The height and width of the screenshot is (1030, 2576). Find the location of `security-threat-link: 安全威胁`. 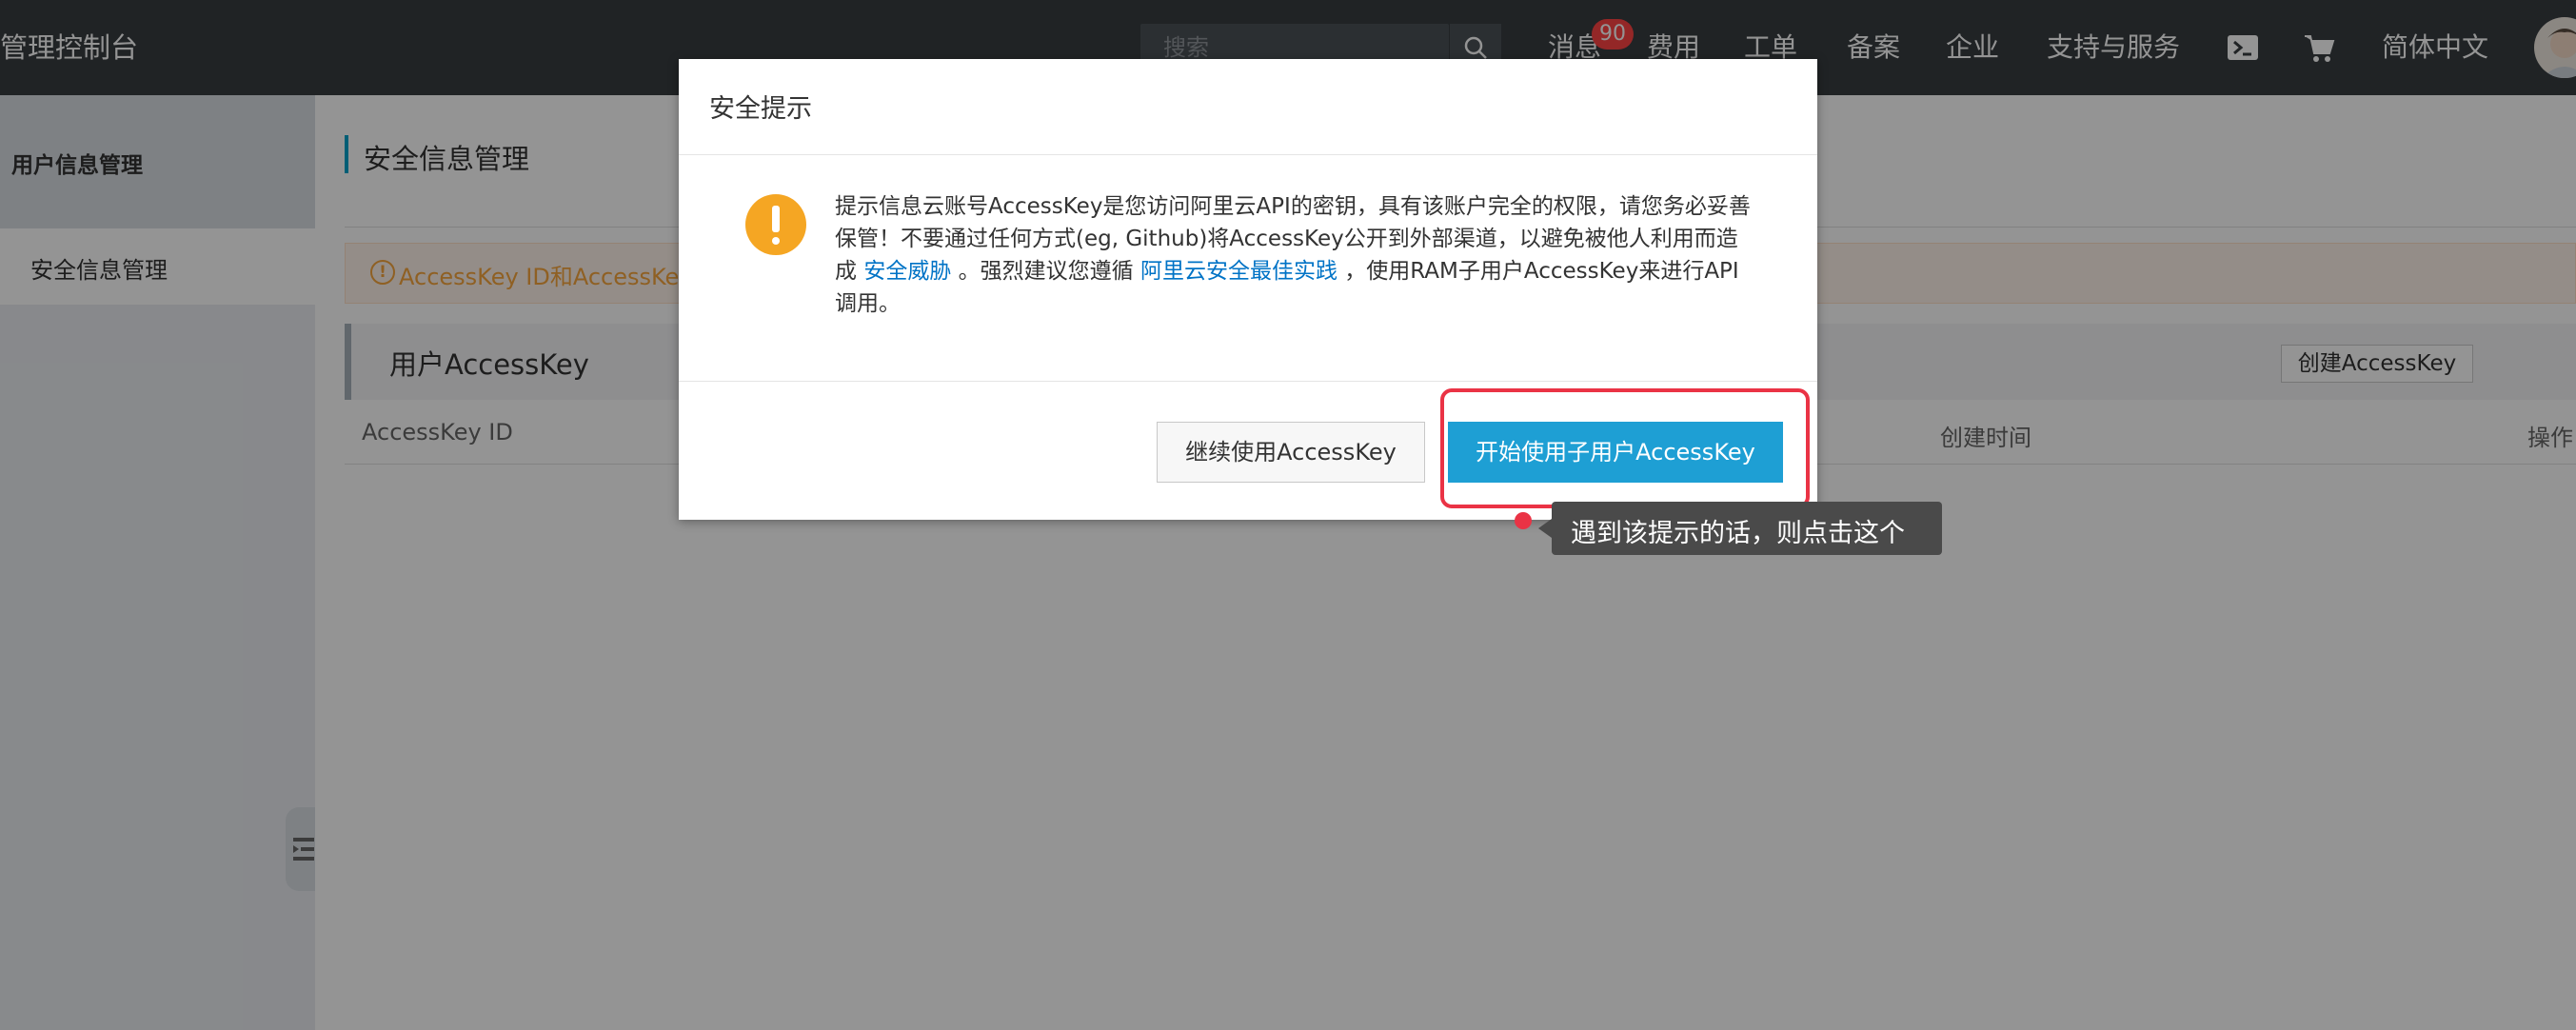

security-threat-link: 安全威胁 is located at coordinates (907, 271).